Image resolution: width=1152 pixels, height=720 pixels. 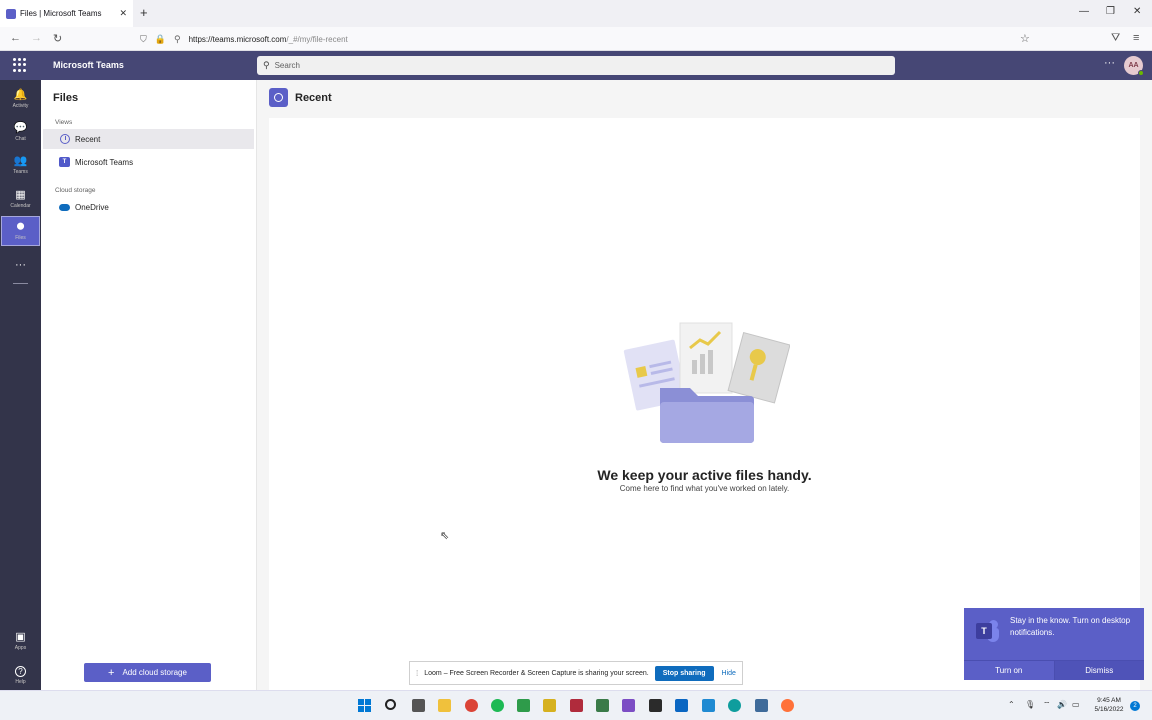 I want to click on shield-icon: ⛉, so click(x=143, y=39).